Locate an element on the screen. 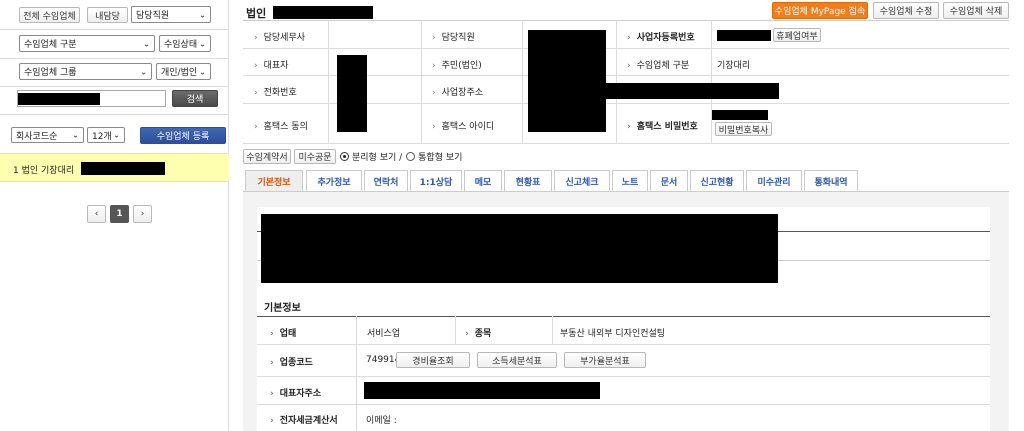 This screenshot has width=1024, height=431. redacted-client-name is located at coordinates (123, 168).